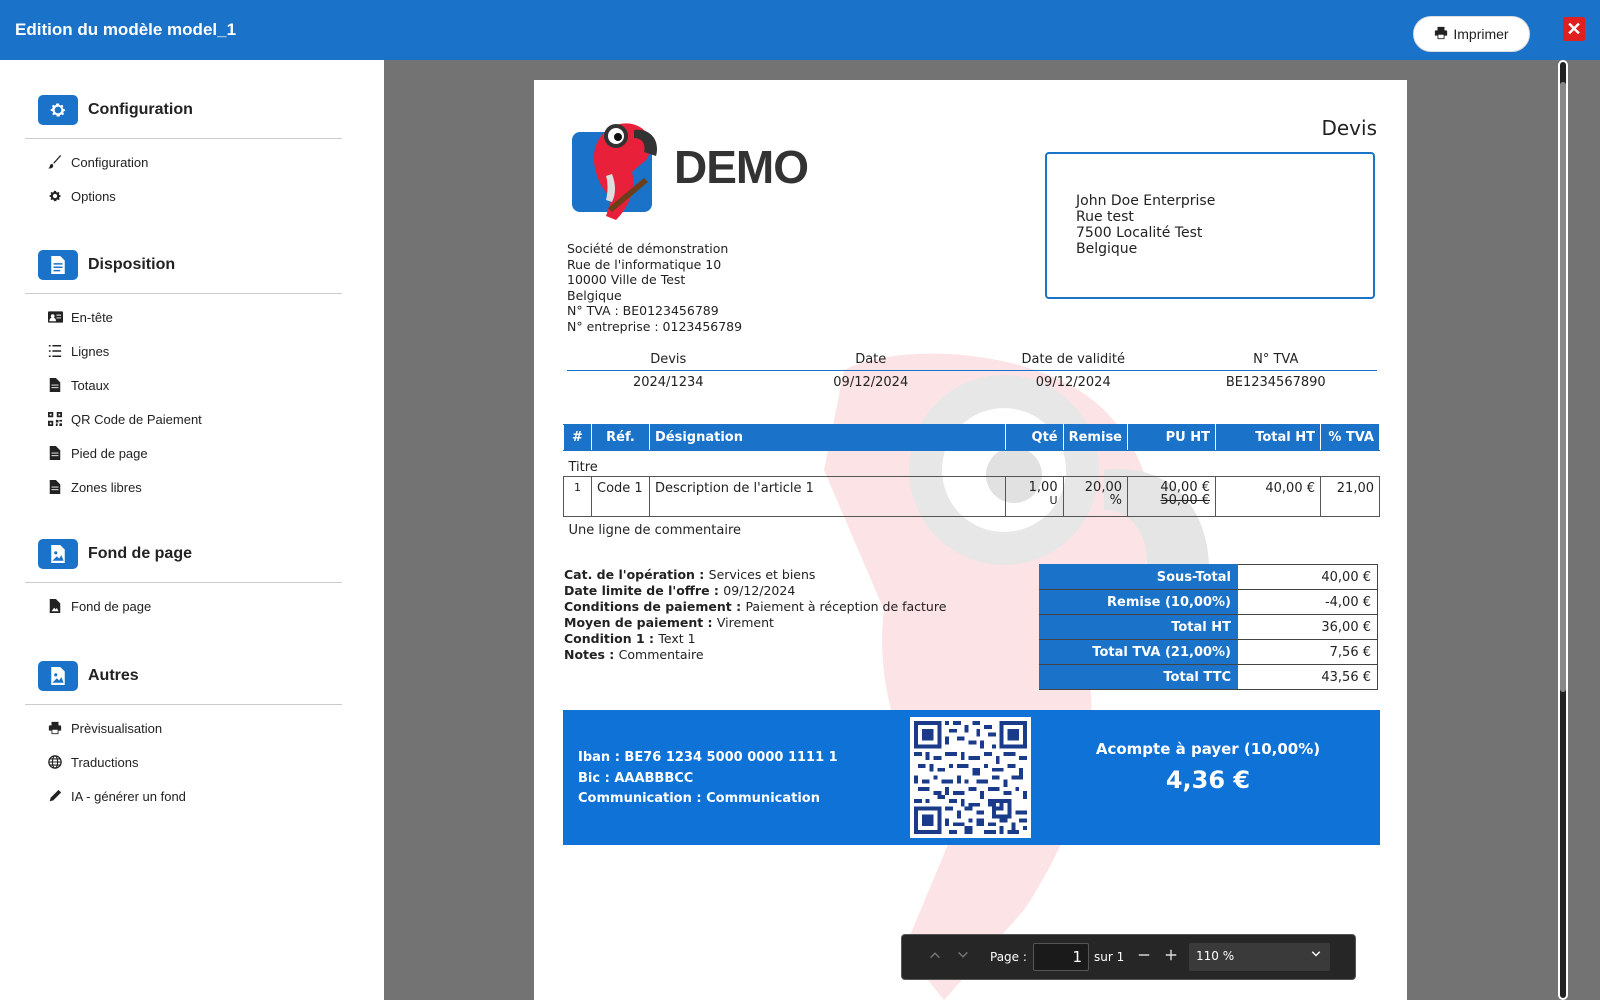 Image resolution: width=1600 pixels, height=1000 pixels. I want to click on pencil-icon, so click(55, 796).